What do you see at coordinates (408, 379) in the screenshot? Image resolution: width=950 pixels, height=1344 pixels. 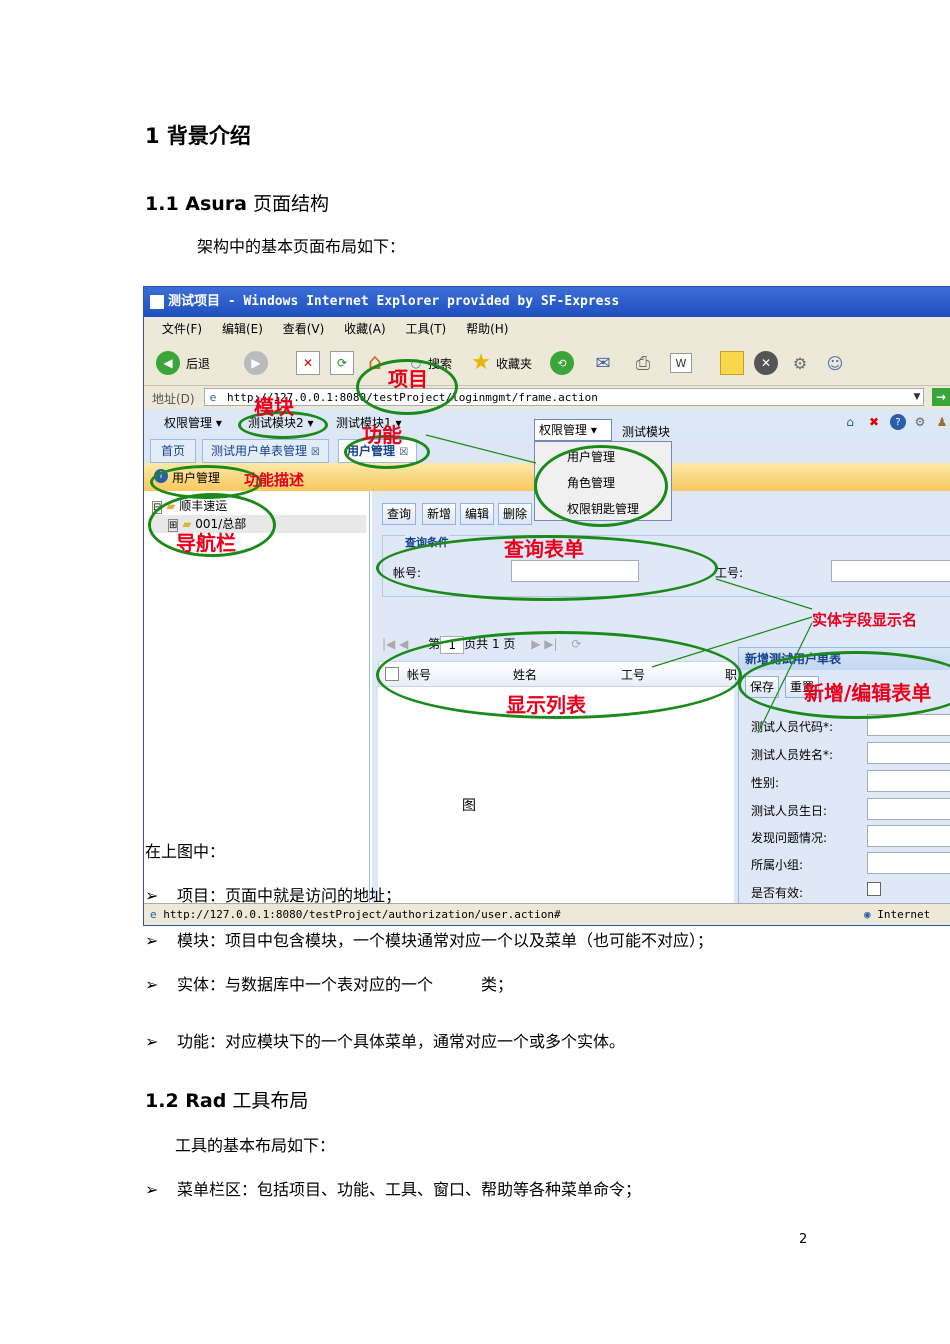 I see `label-project: 项目` at bounding box center [408, 379].